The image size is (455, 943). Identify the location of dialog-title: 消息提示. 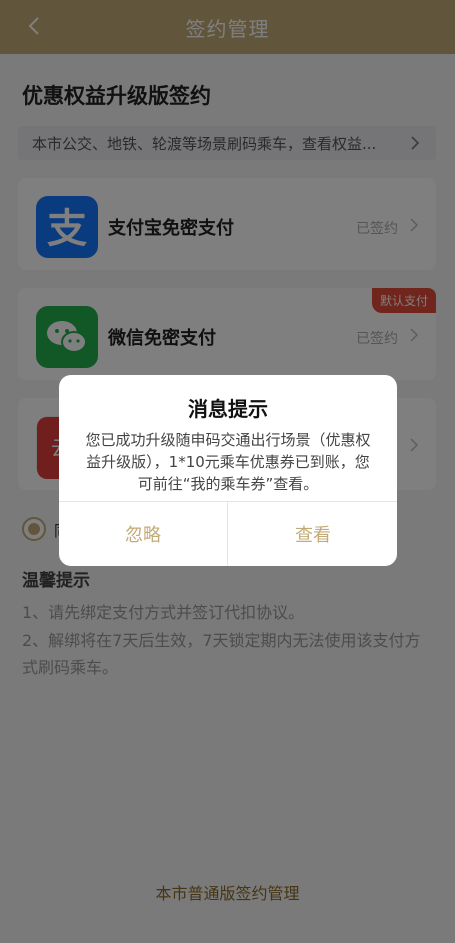
(228, 409).